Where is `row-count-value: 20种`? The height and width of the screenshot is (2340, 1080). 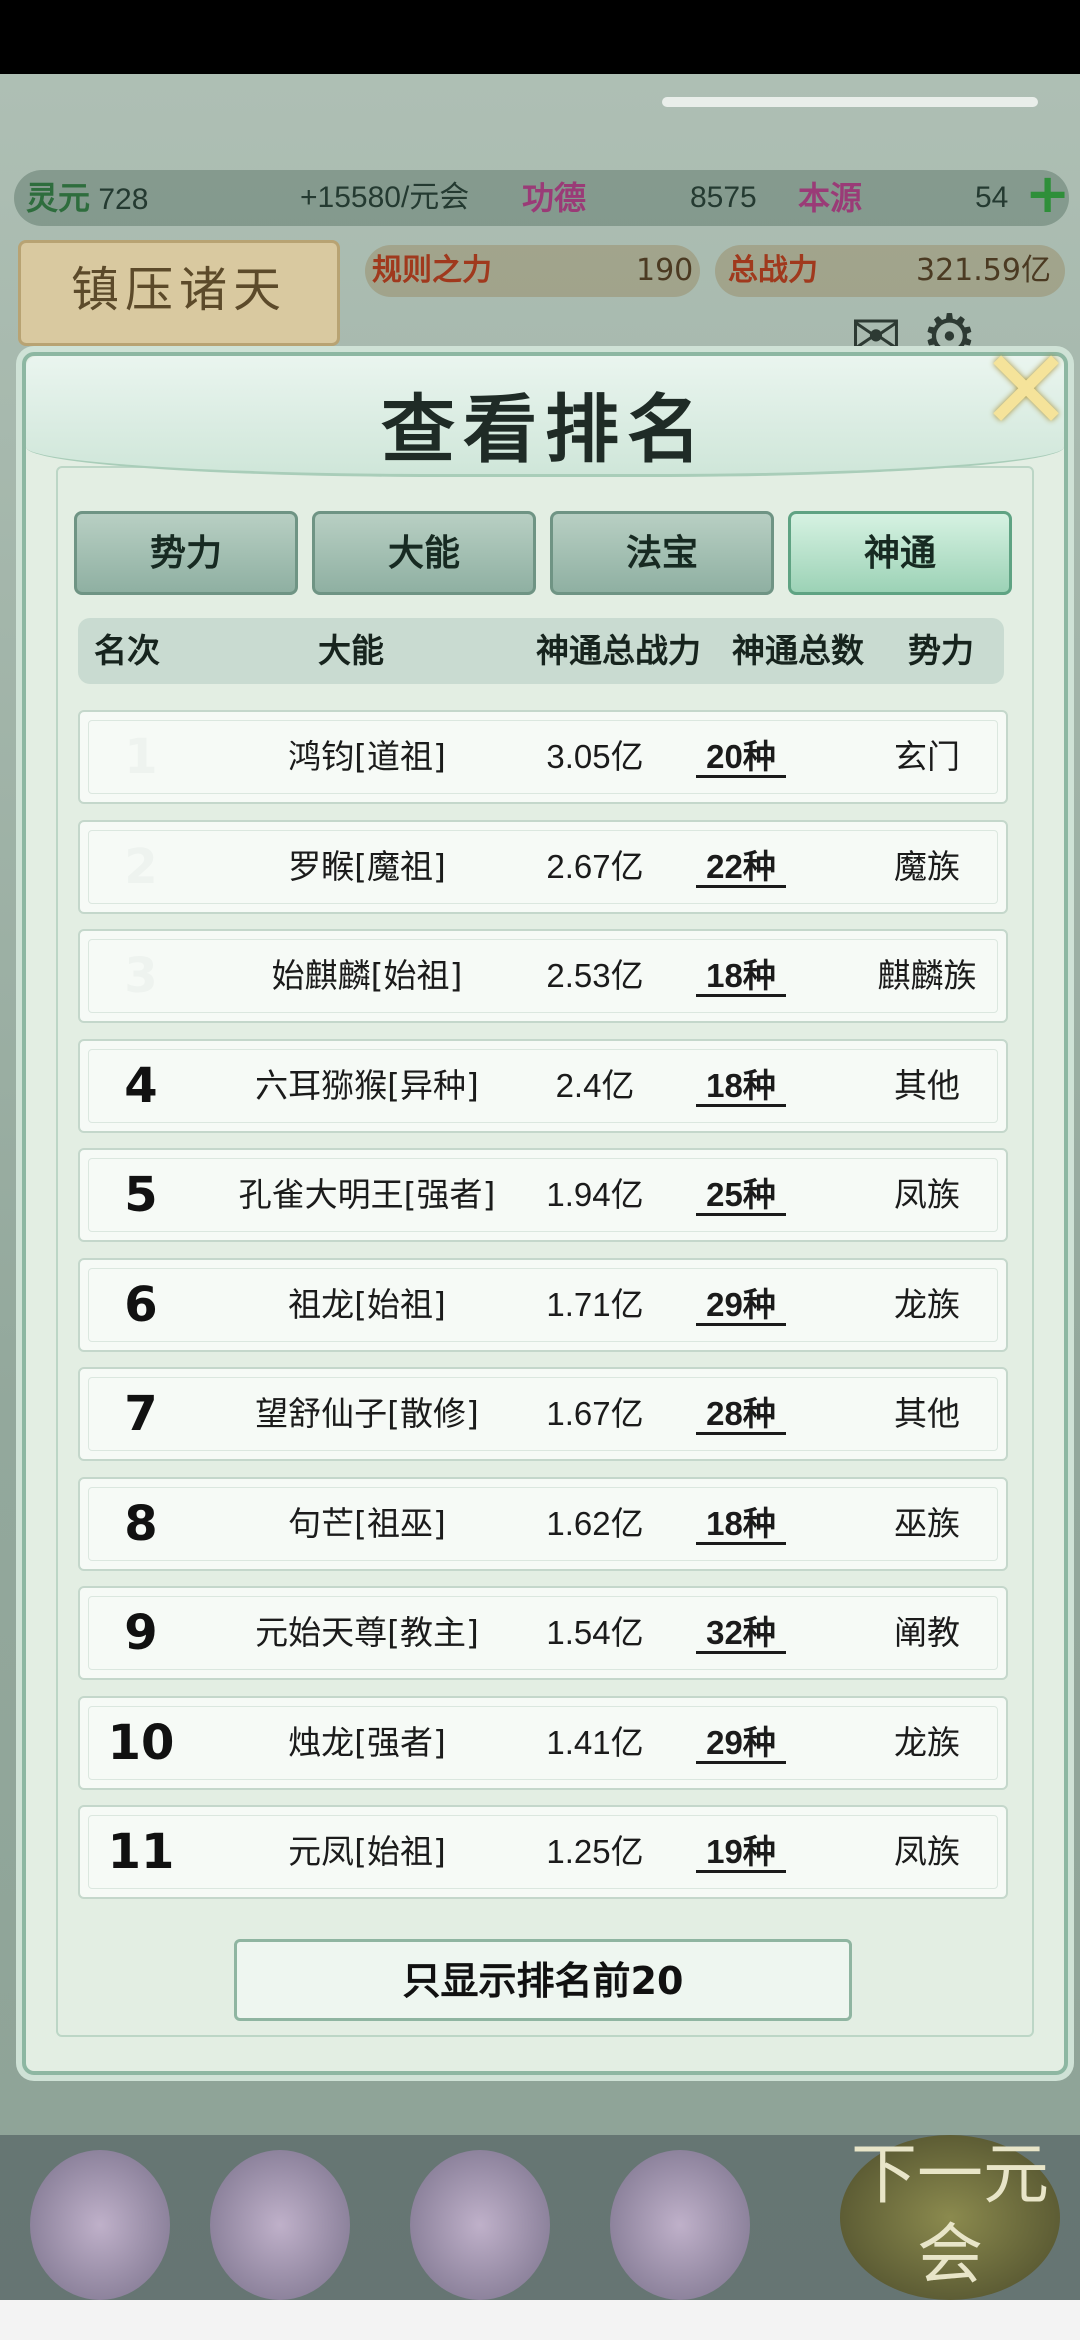
row-count-value: 20种 is located at coordinates (741, 758).